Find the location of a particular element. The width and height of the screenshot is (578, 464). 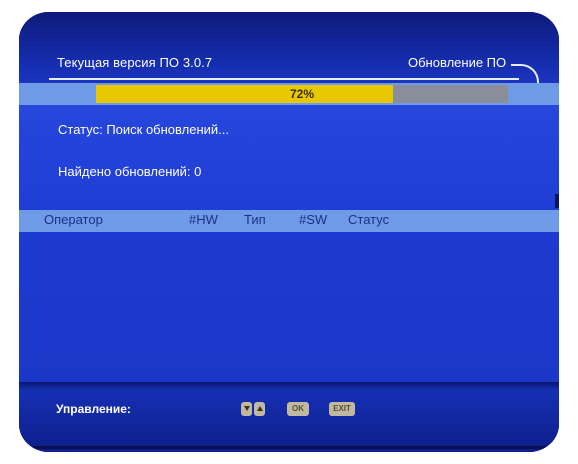

screen-title: Обновление ПО is located at coordinates (457, 62).